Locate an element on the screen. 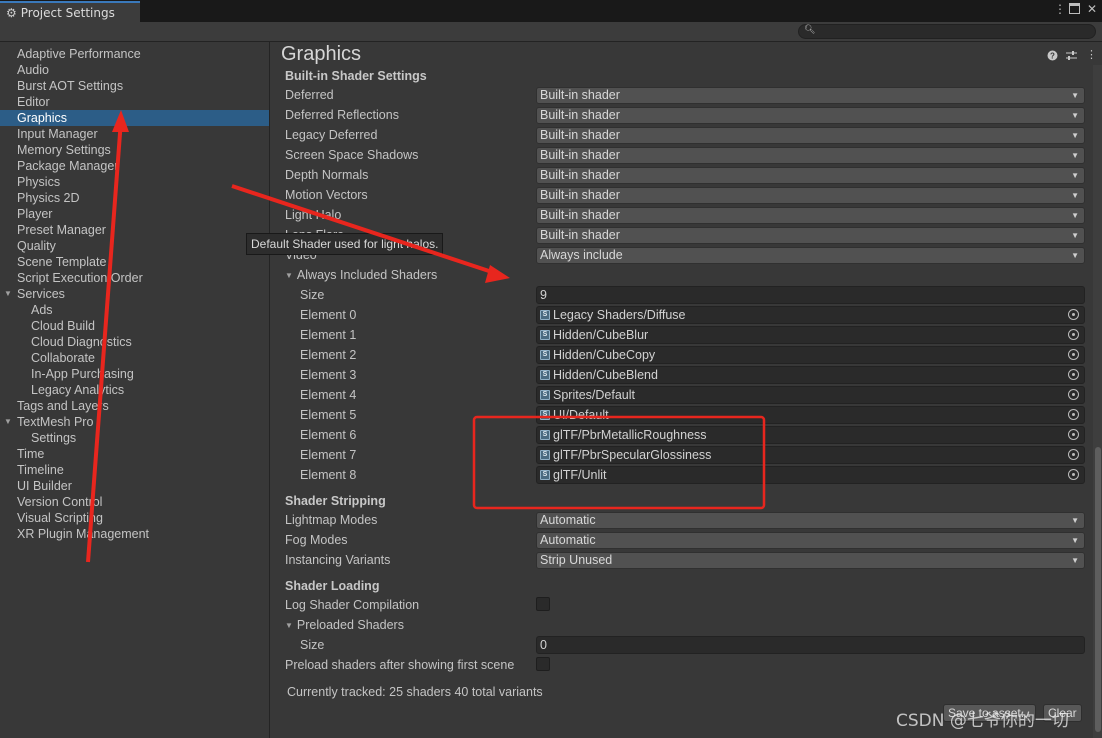 The width and height of the screenshot is (1102, 738). shader-field-element-6: SglTF/PbrMetallicRoughness is located at coordinates (810, 435).